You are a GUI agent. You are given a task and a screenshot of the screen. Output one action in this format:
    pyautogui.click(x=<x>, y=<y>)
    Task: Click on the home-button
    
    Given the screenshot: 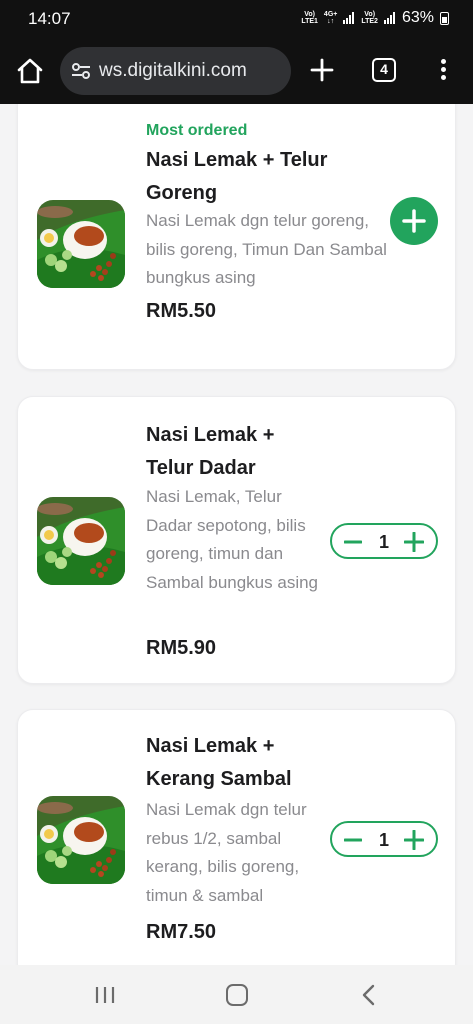 What is the action you would take?
    pyautogui.click(x=30, y=71)
    